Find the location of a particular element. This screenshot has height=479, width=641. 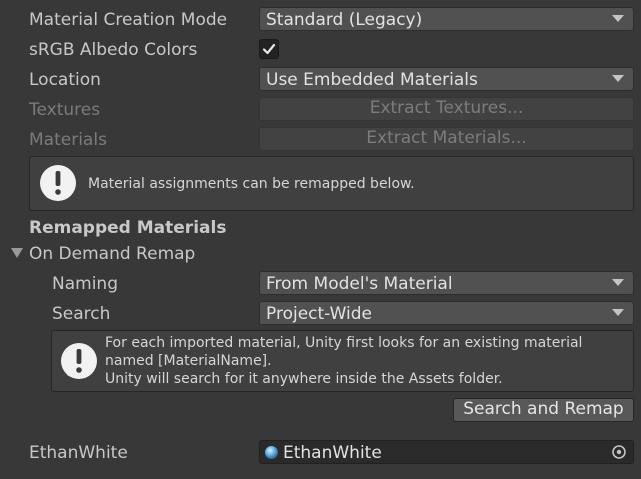

naming-value: From Model's Material is located at coordinates (359, 284).